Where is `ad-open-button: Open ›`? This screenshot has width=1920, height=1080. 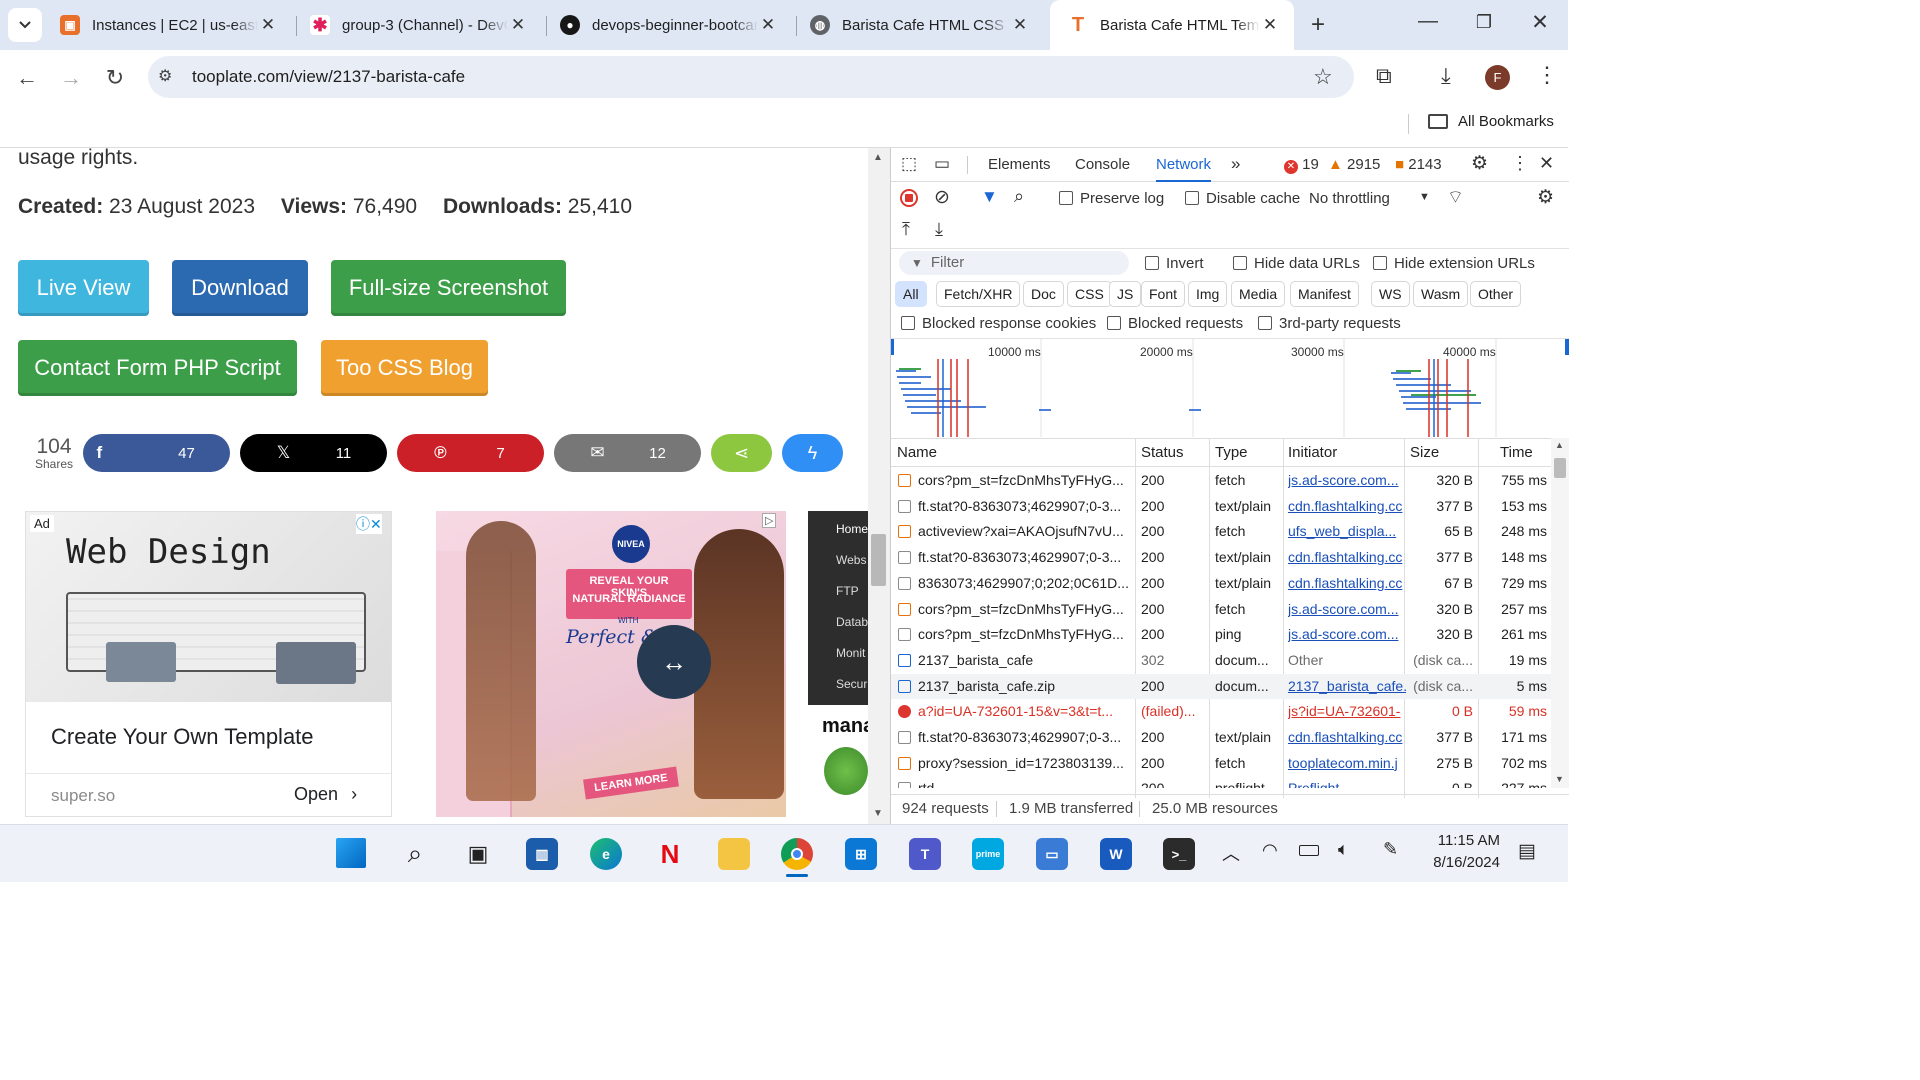
ad-open-button: Open › is located at coordinates (325, 794).